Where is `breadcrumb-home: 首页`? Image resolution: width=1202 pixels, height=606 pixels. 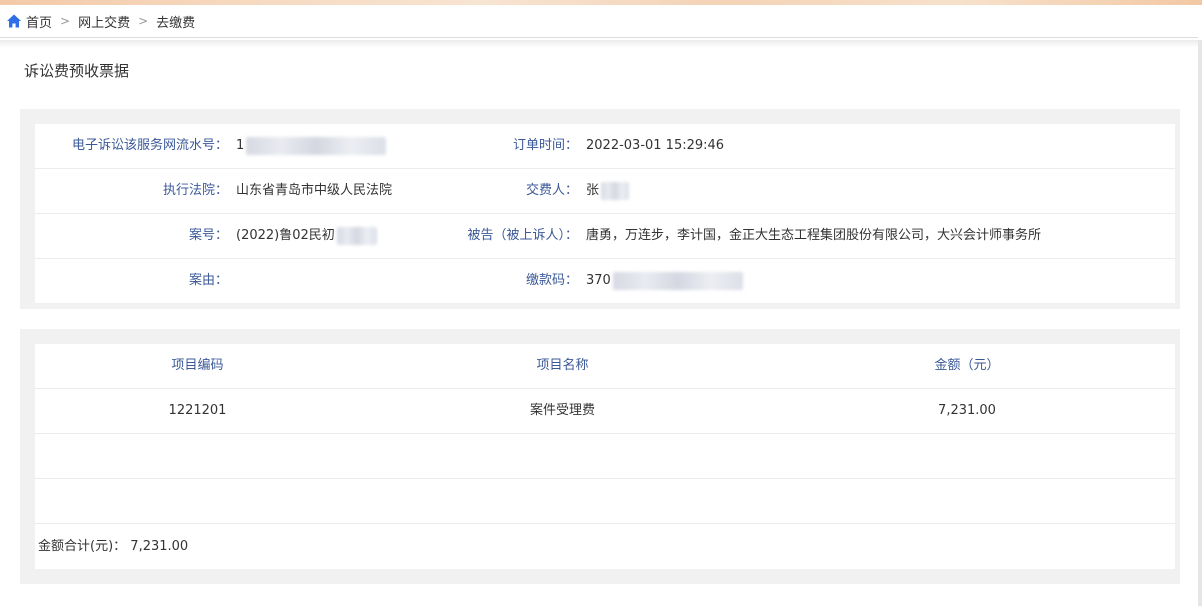 breadcrumb-home: 首页 is located at coordinates (39, 21).